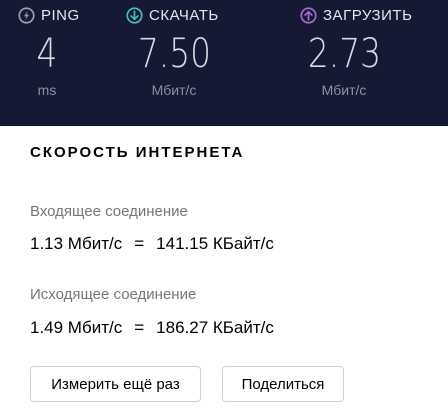  What do you see at coordinates (174, 54) in the screenshot?
I see `download-value: 7.50` at bounding box center [174, 54].